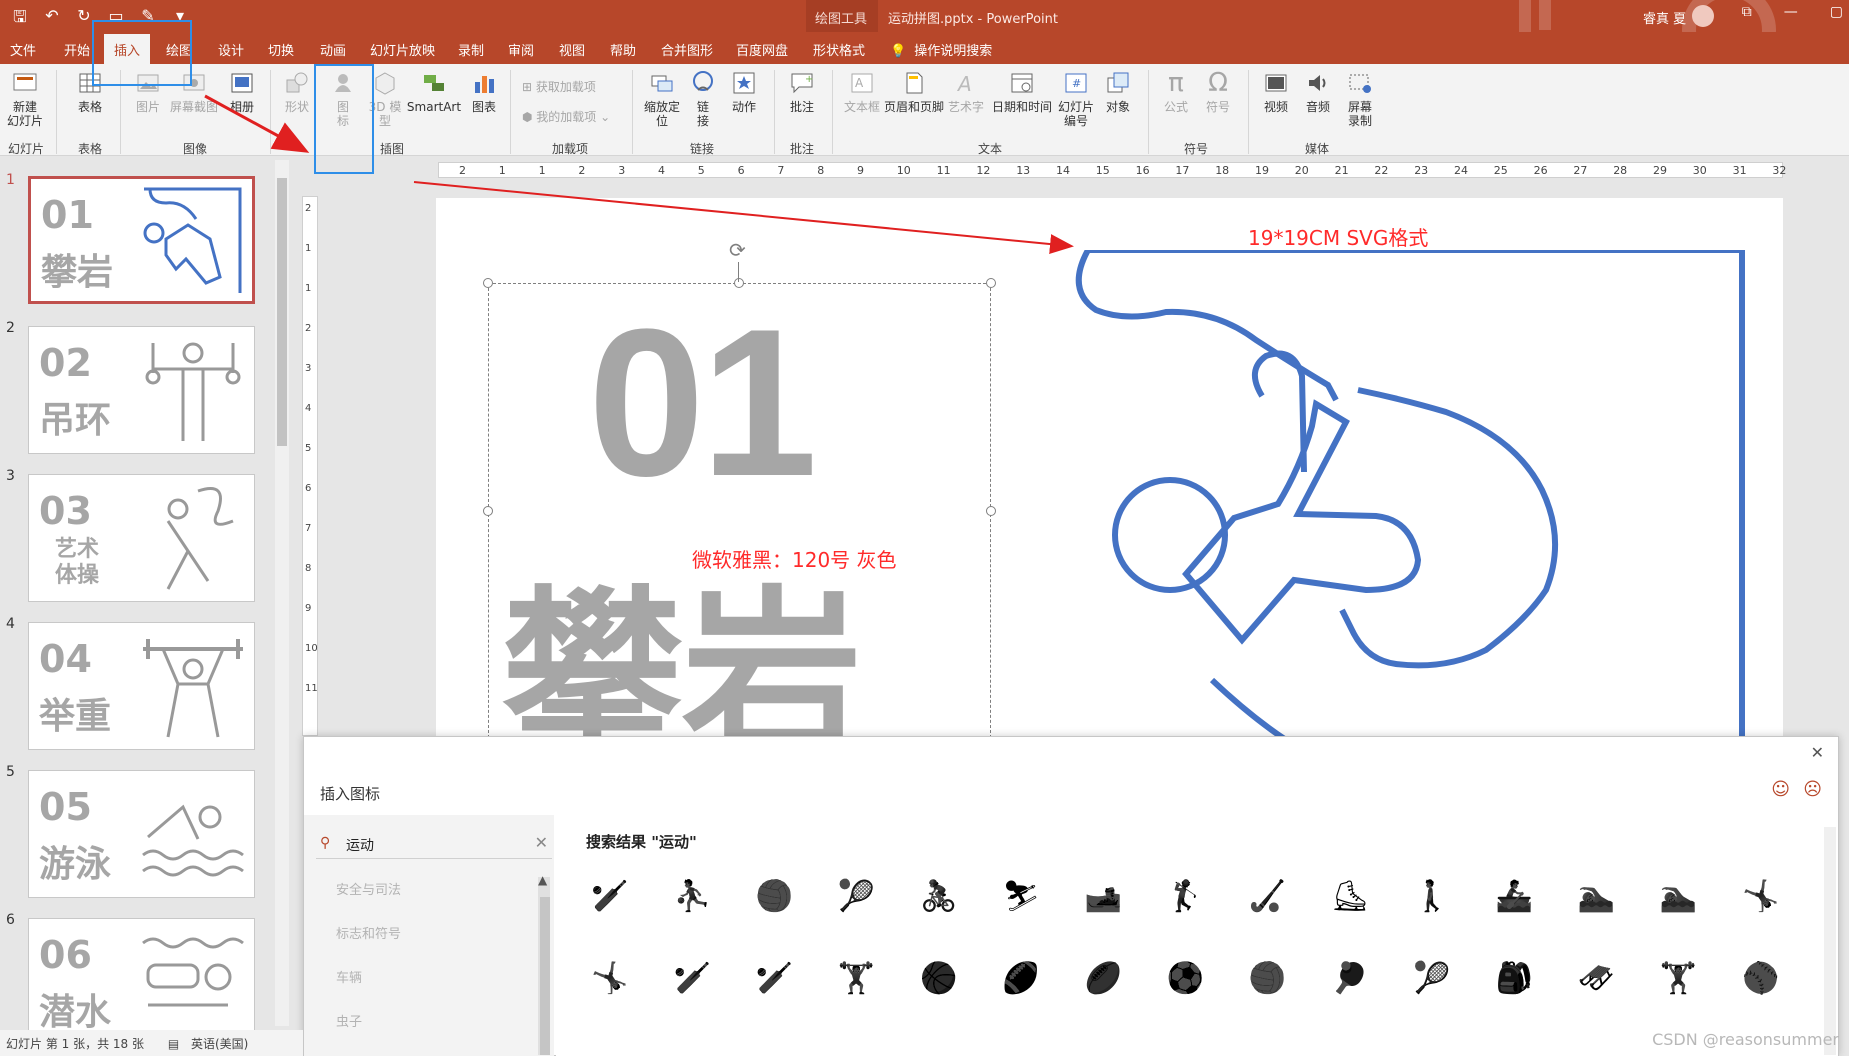 This screenshot has width=1849, height=1056. Describe the element at coordinates (434, 92) in the screenshot. I see `smartart-button: SmartArt` at that location.